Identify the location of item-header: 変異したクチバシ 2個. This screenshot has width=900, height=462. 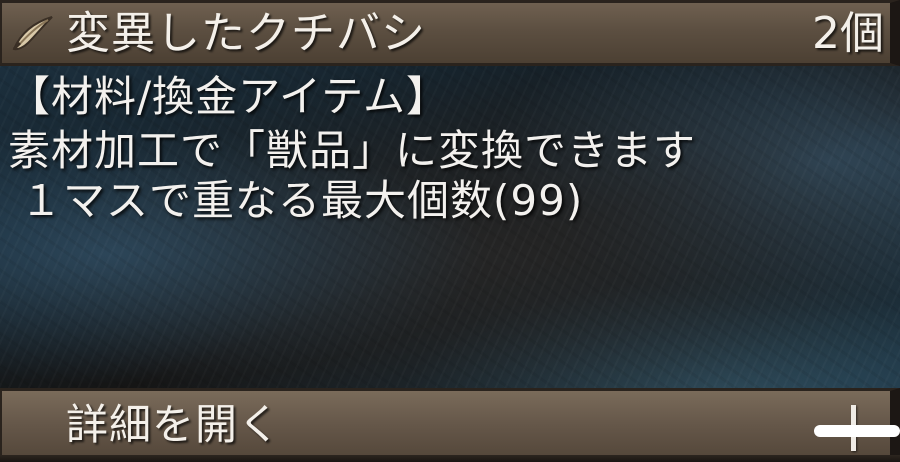
(450, 33).